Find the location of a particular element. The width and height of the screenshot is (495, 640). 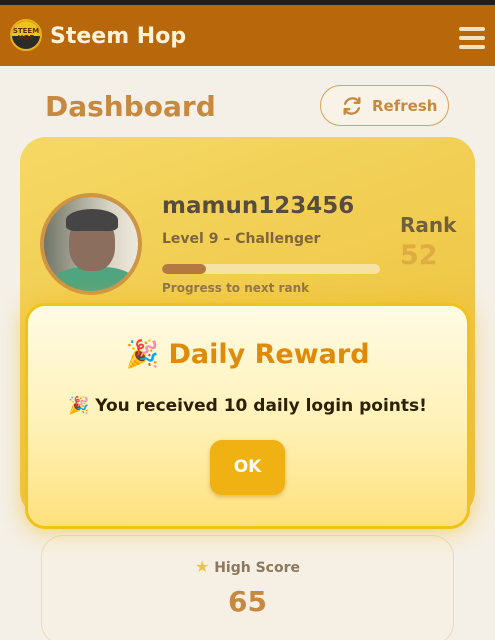

logo-text: STEEM HOP is located at coordinates (26, 34).